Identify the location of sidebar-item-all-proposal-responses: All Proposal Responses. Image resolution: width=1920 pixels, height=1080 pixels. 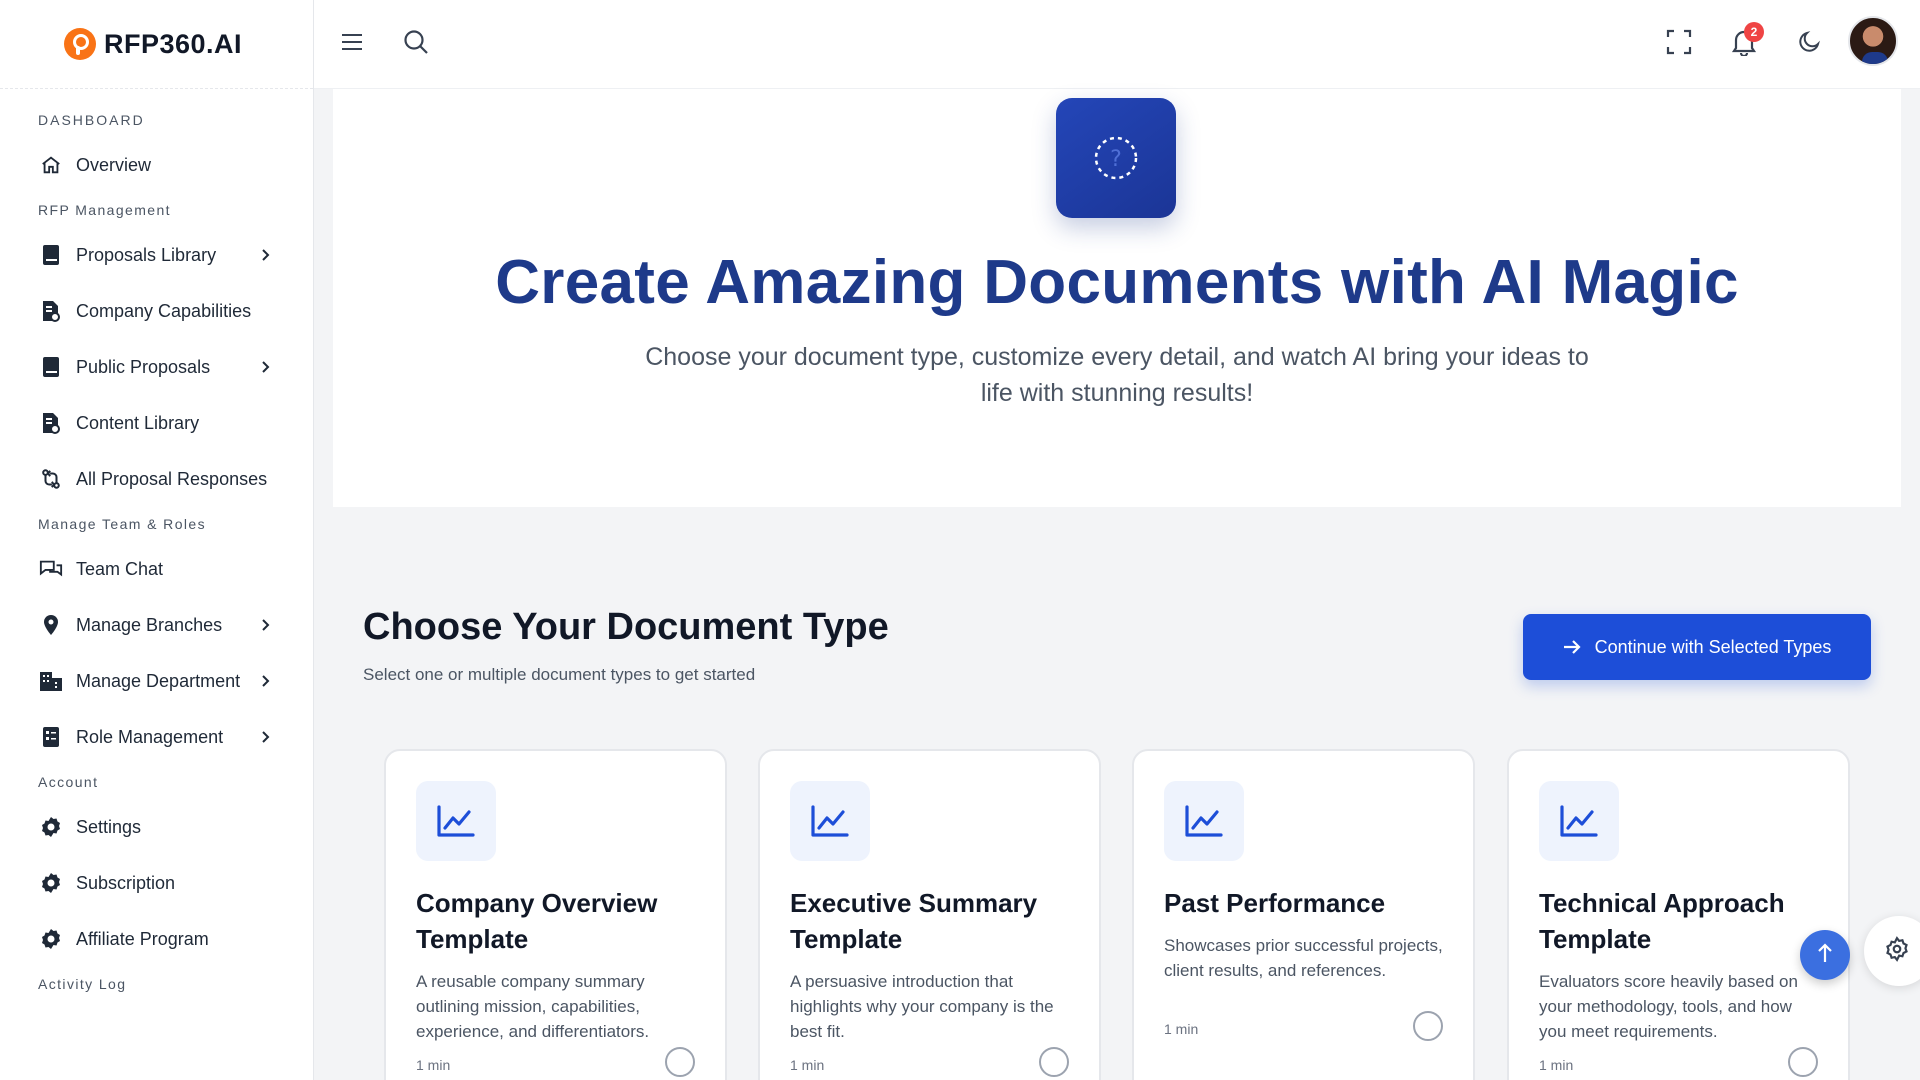
(156, 479).